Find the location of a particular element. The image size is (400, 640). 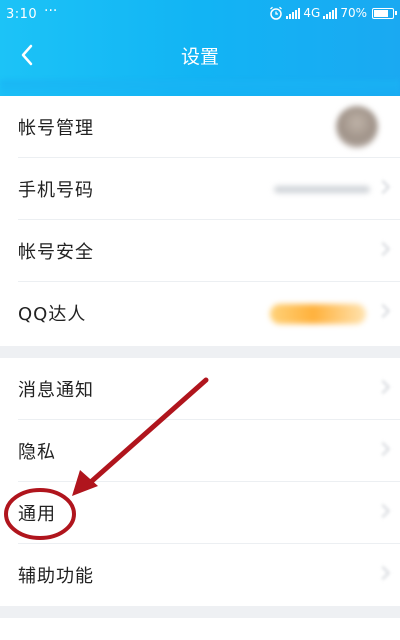

settings-item-label: 通用 is located at coordinates (37, 514).